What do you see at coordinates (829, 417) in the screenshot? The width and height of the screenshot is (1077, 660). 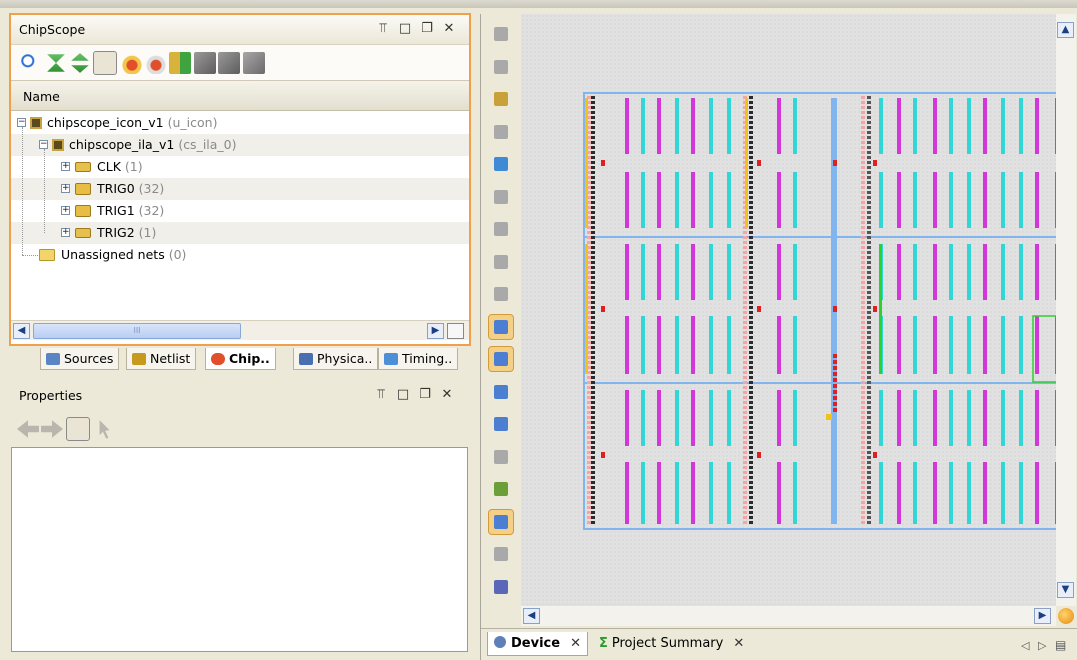 I see `routed-net` at bounding box center [829, 417].